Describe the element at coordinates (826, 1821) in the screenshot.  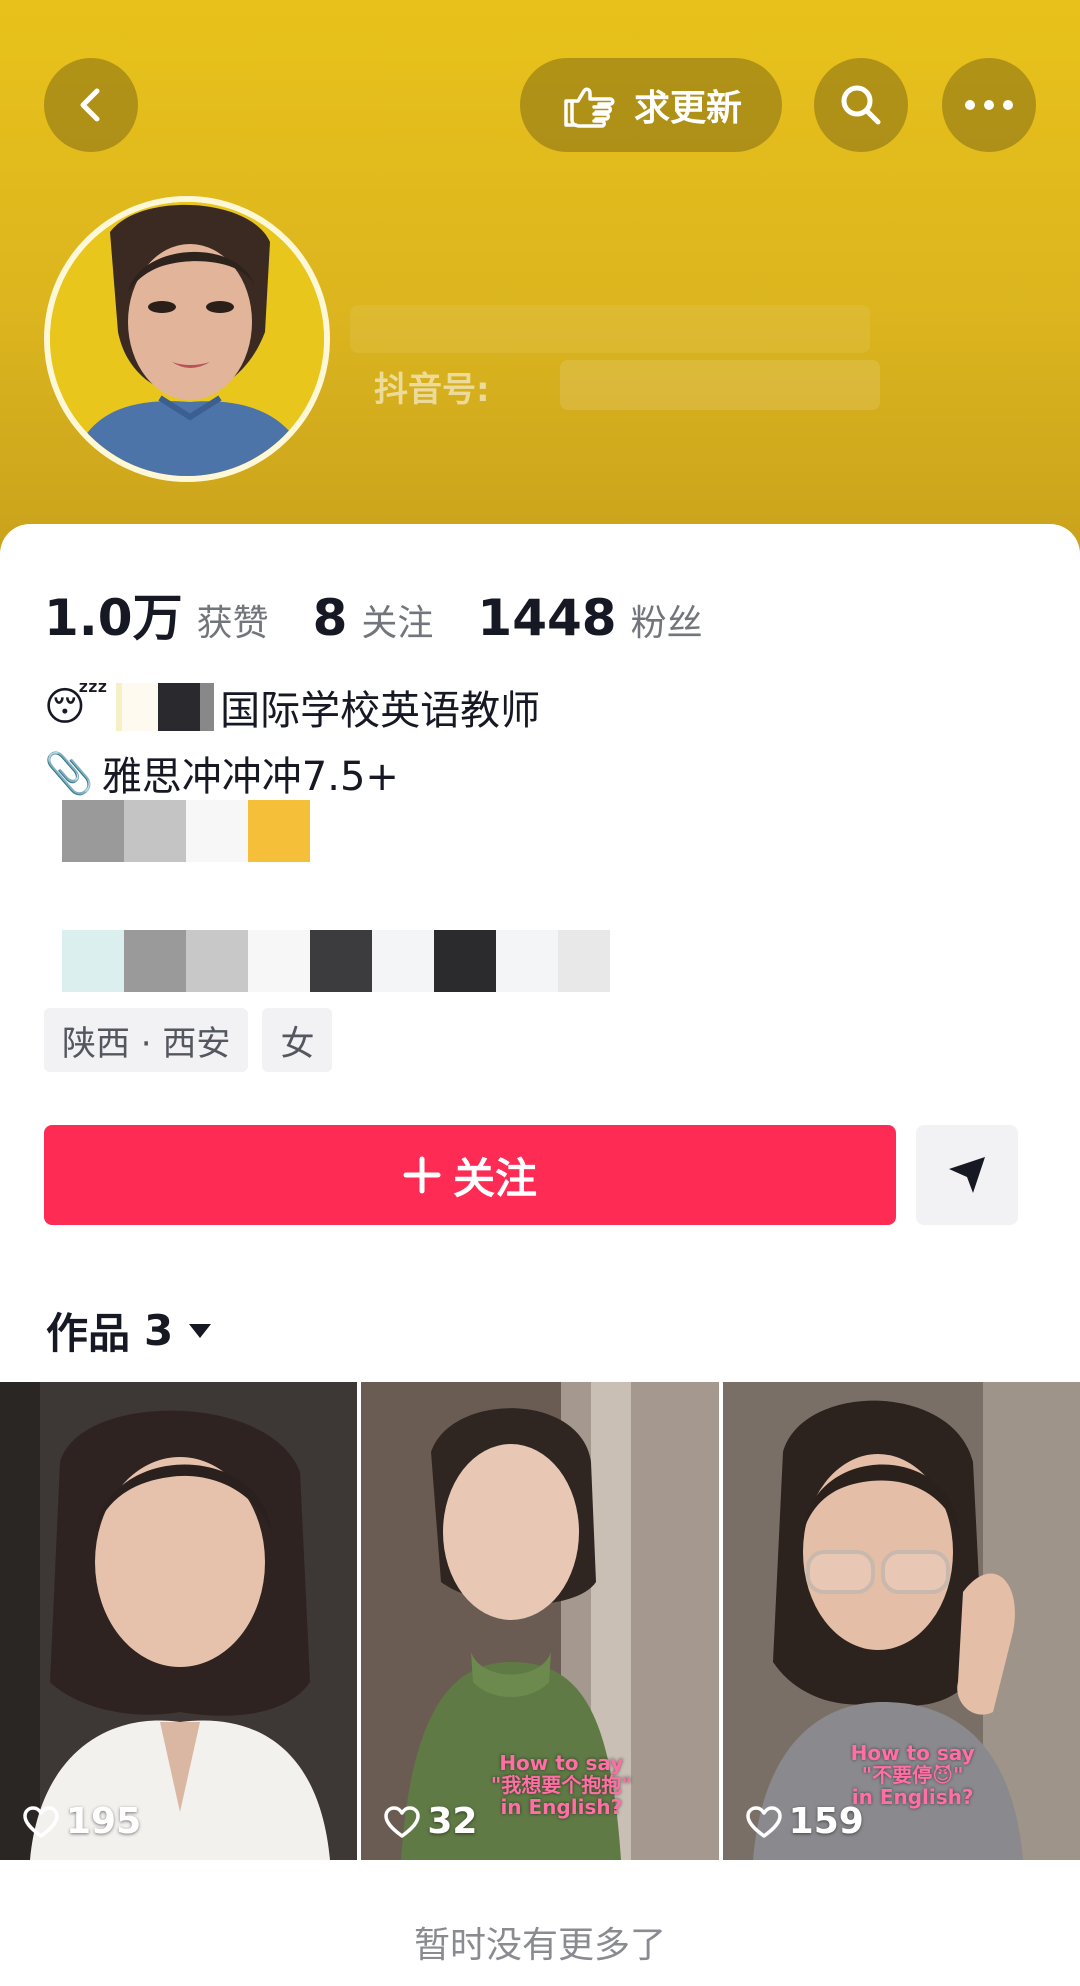
I see `like-count-value: 159` at that location.